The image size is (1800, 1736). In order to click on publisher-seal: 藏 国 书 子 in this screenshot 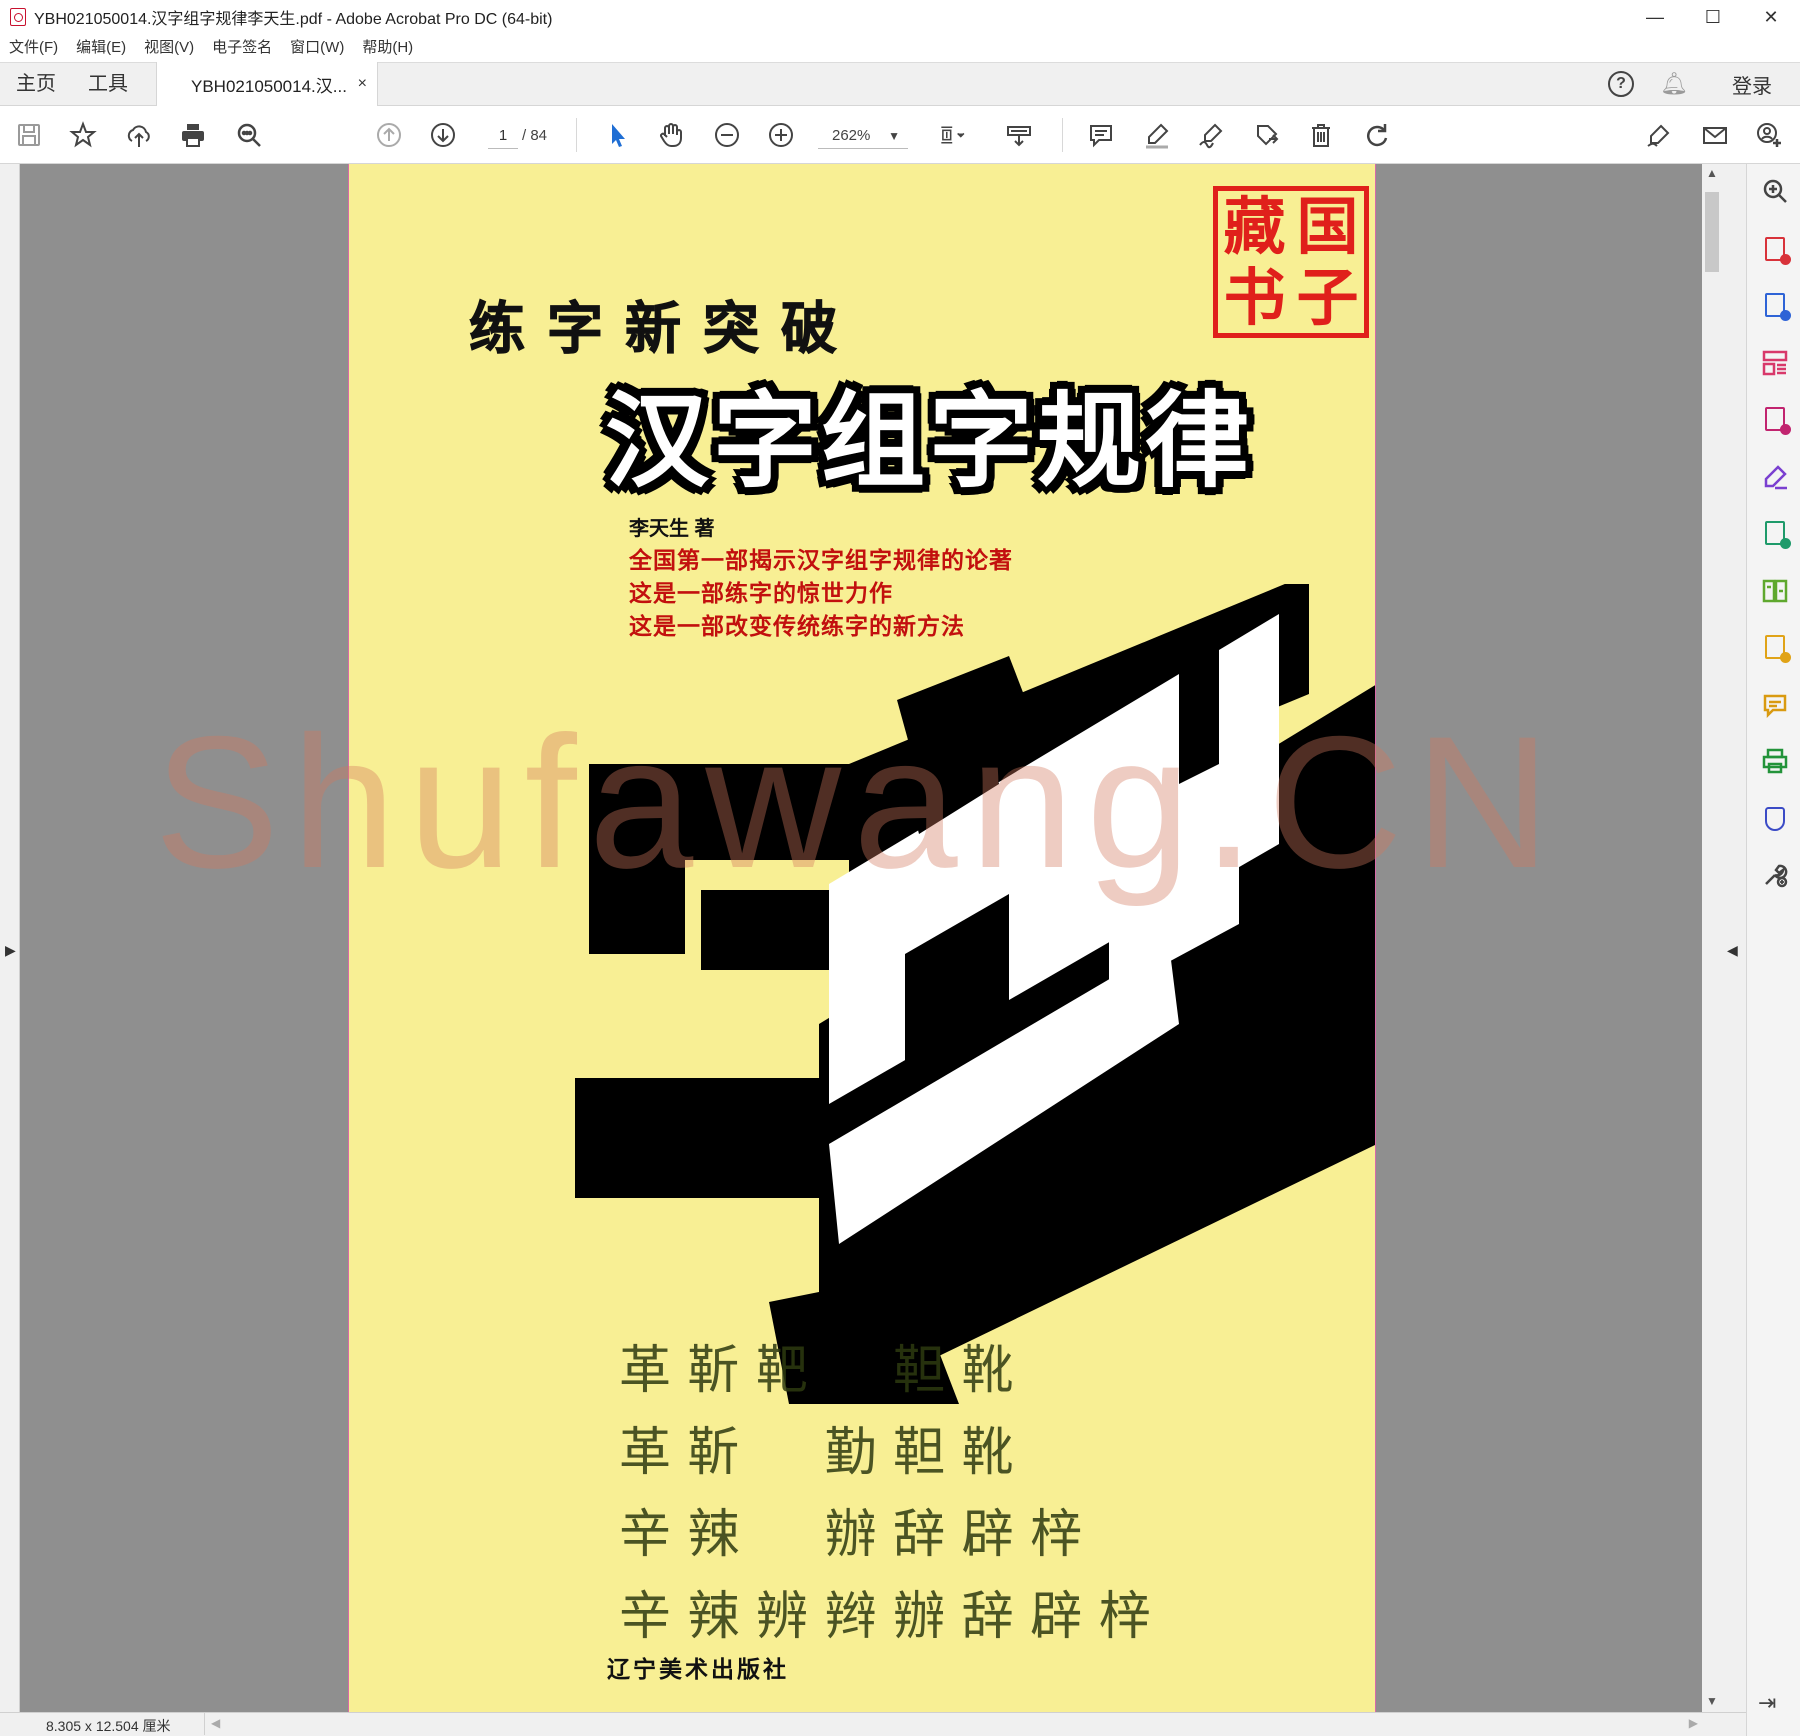, I will do `click(1291, 262)`.